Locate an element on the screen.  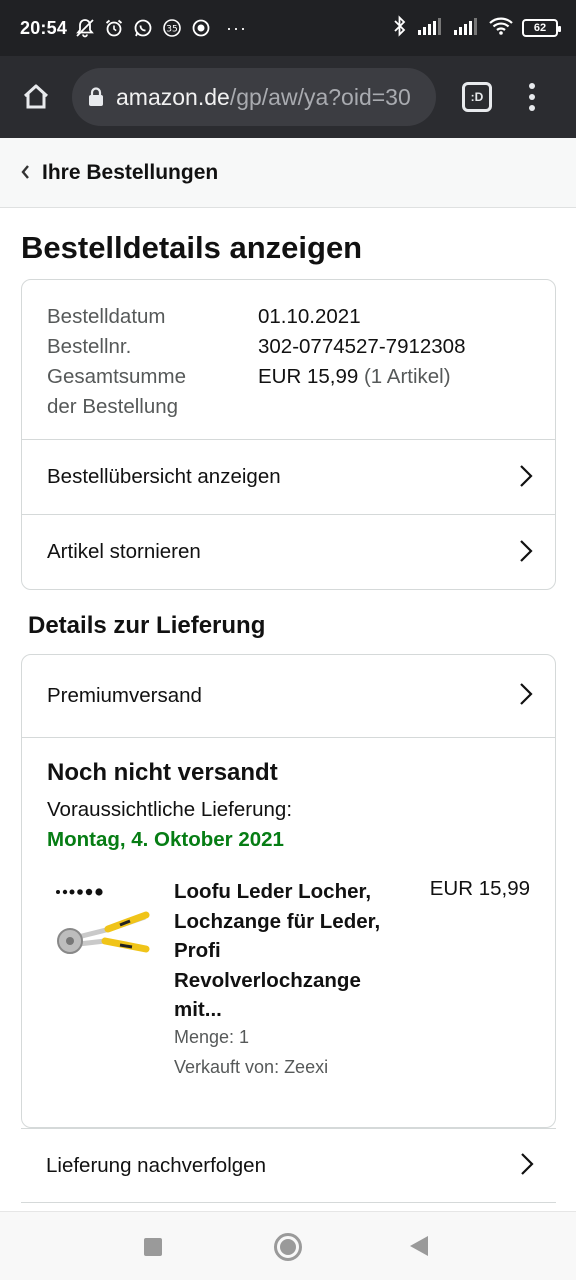
recent-apps-icon is located at coordinates (153, 1247).